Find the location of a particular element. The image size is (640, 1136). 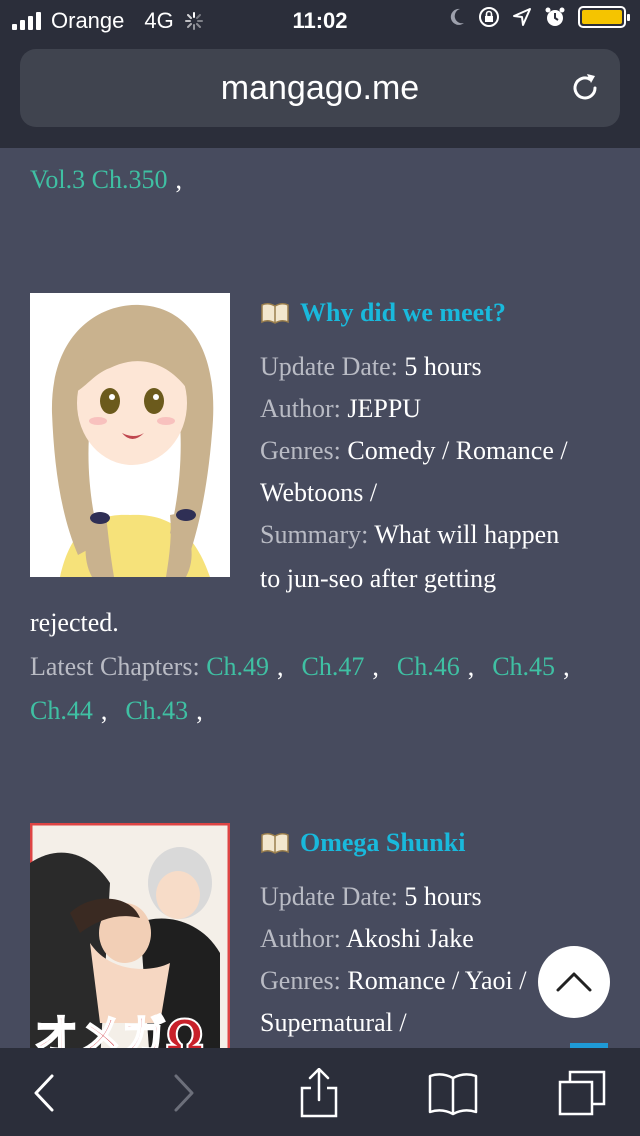

chapter-link: Ch.47 is located at coordinates (333, 666).